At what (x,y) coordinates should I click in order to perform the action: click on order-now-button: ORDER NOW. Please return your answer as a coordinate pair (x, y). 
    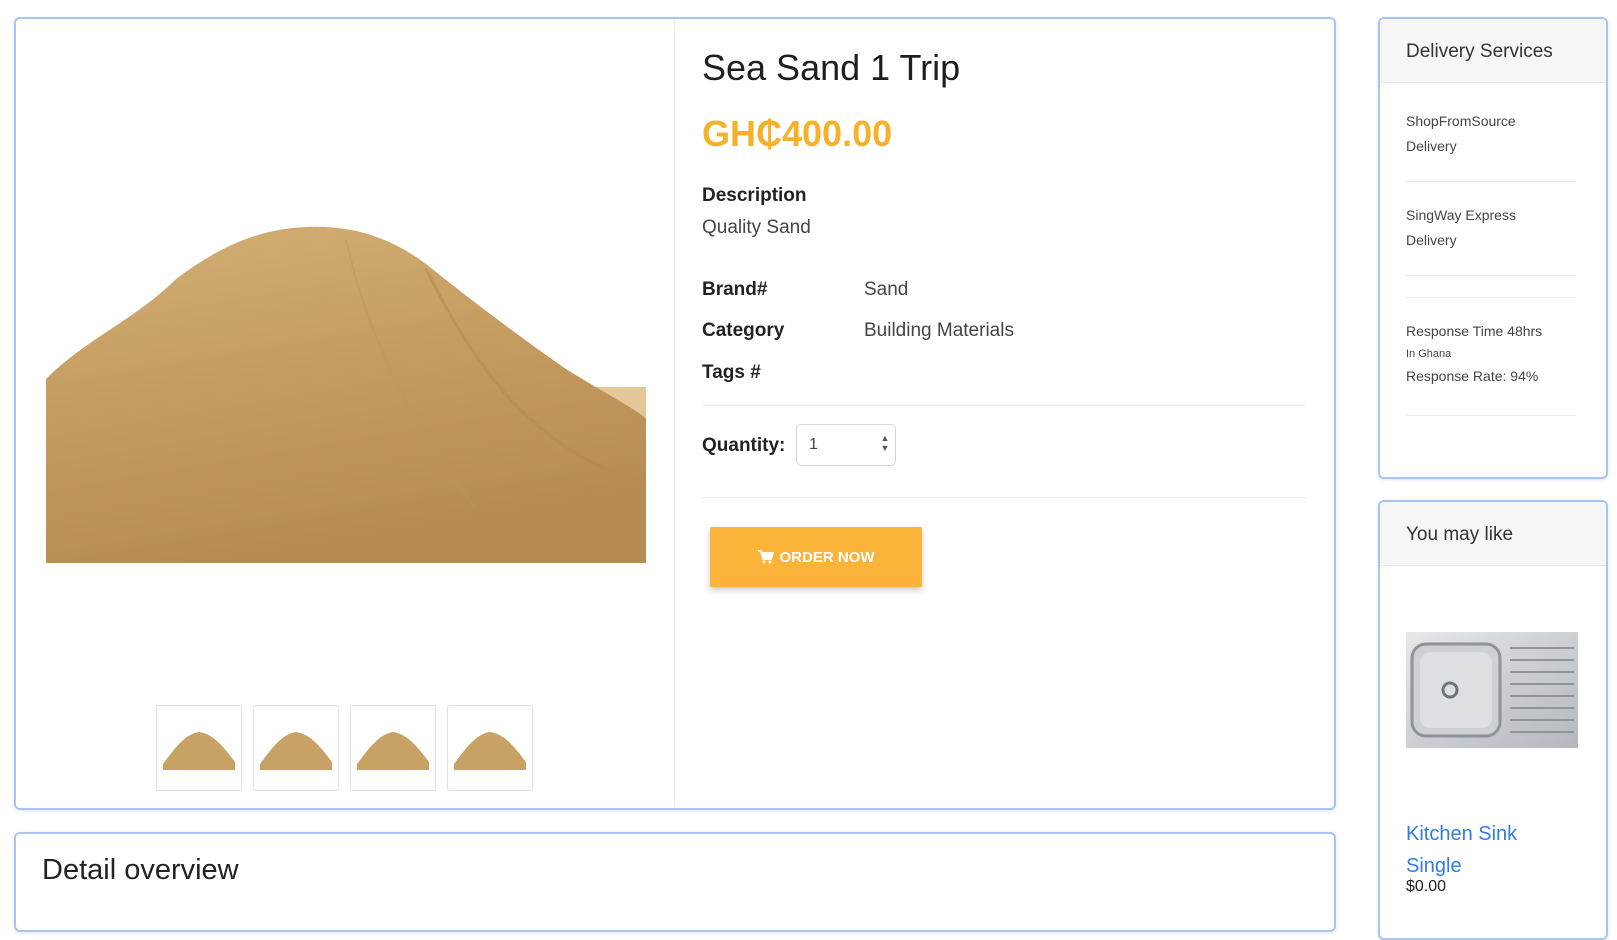
    Looking at the image, I should click on (816, 557).